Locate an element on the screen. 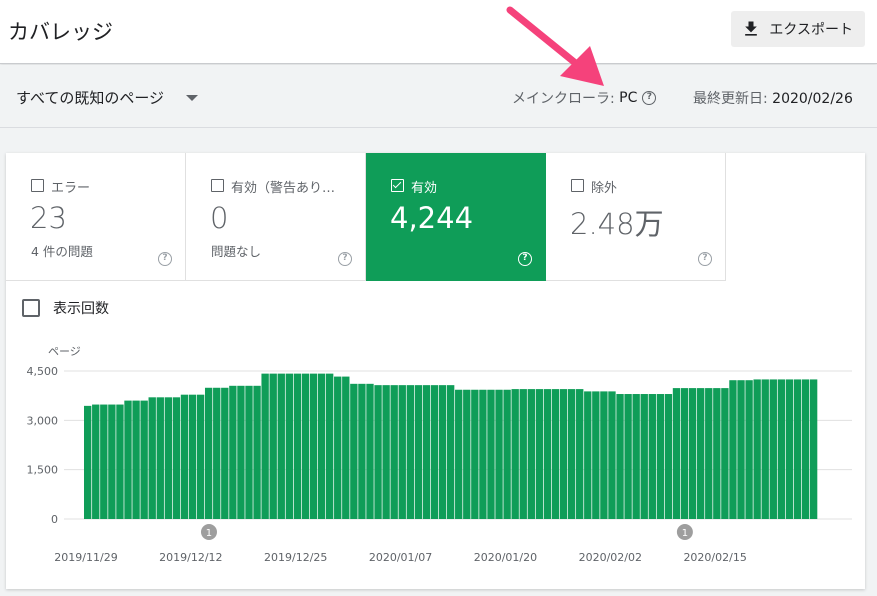 The height and width of the screenshot is (596, 877). page-filter-dropdown: すべての既知のページ is located at coordinates (107, 97).